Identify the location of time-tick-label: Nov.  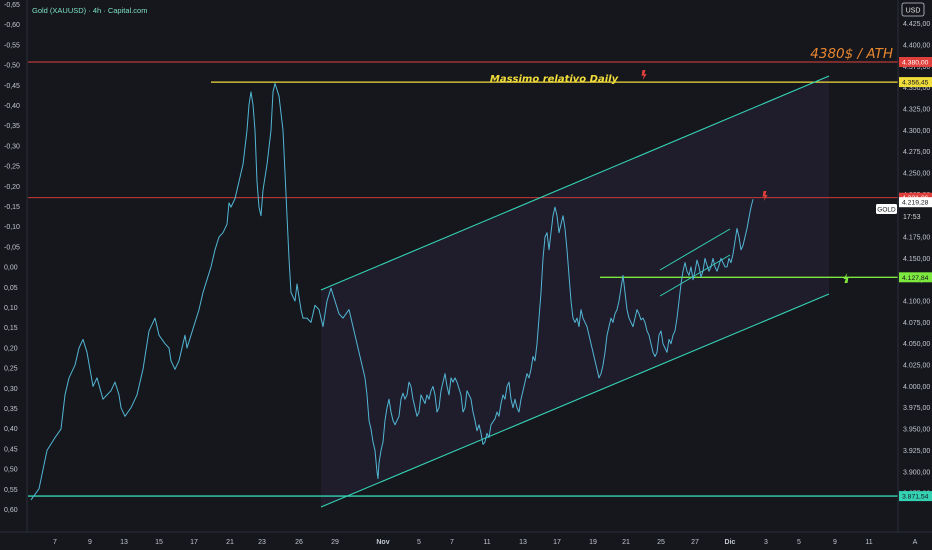
(382, 542).